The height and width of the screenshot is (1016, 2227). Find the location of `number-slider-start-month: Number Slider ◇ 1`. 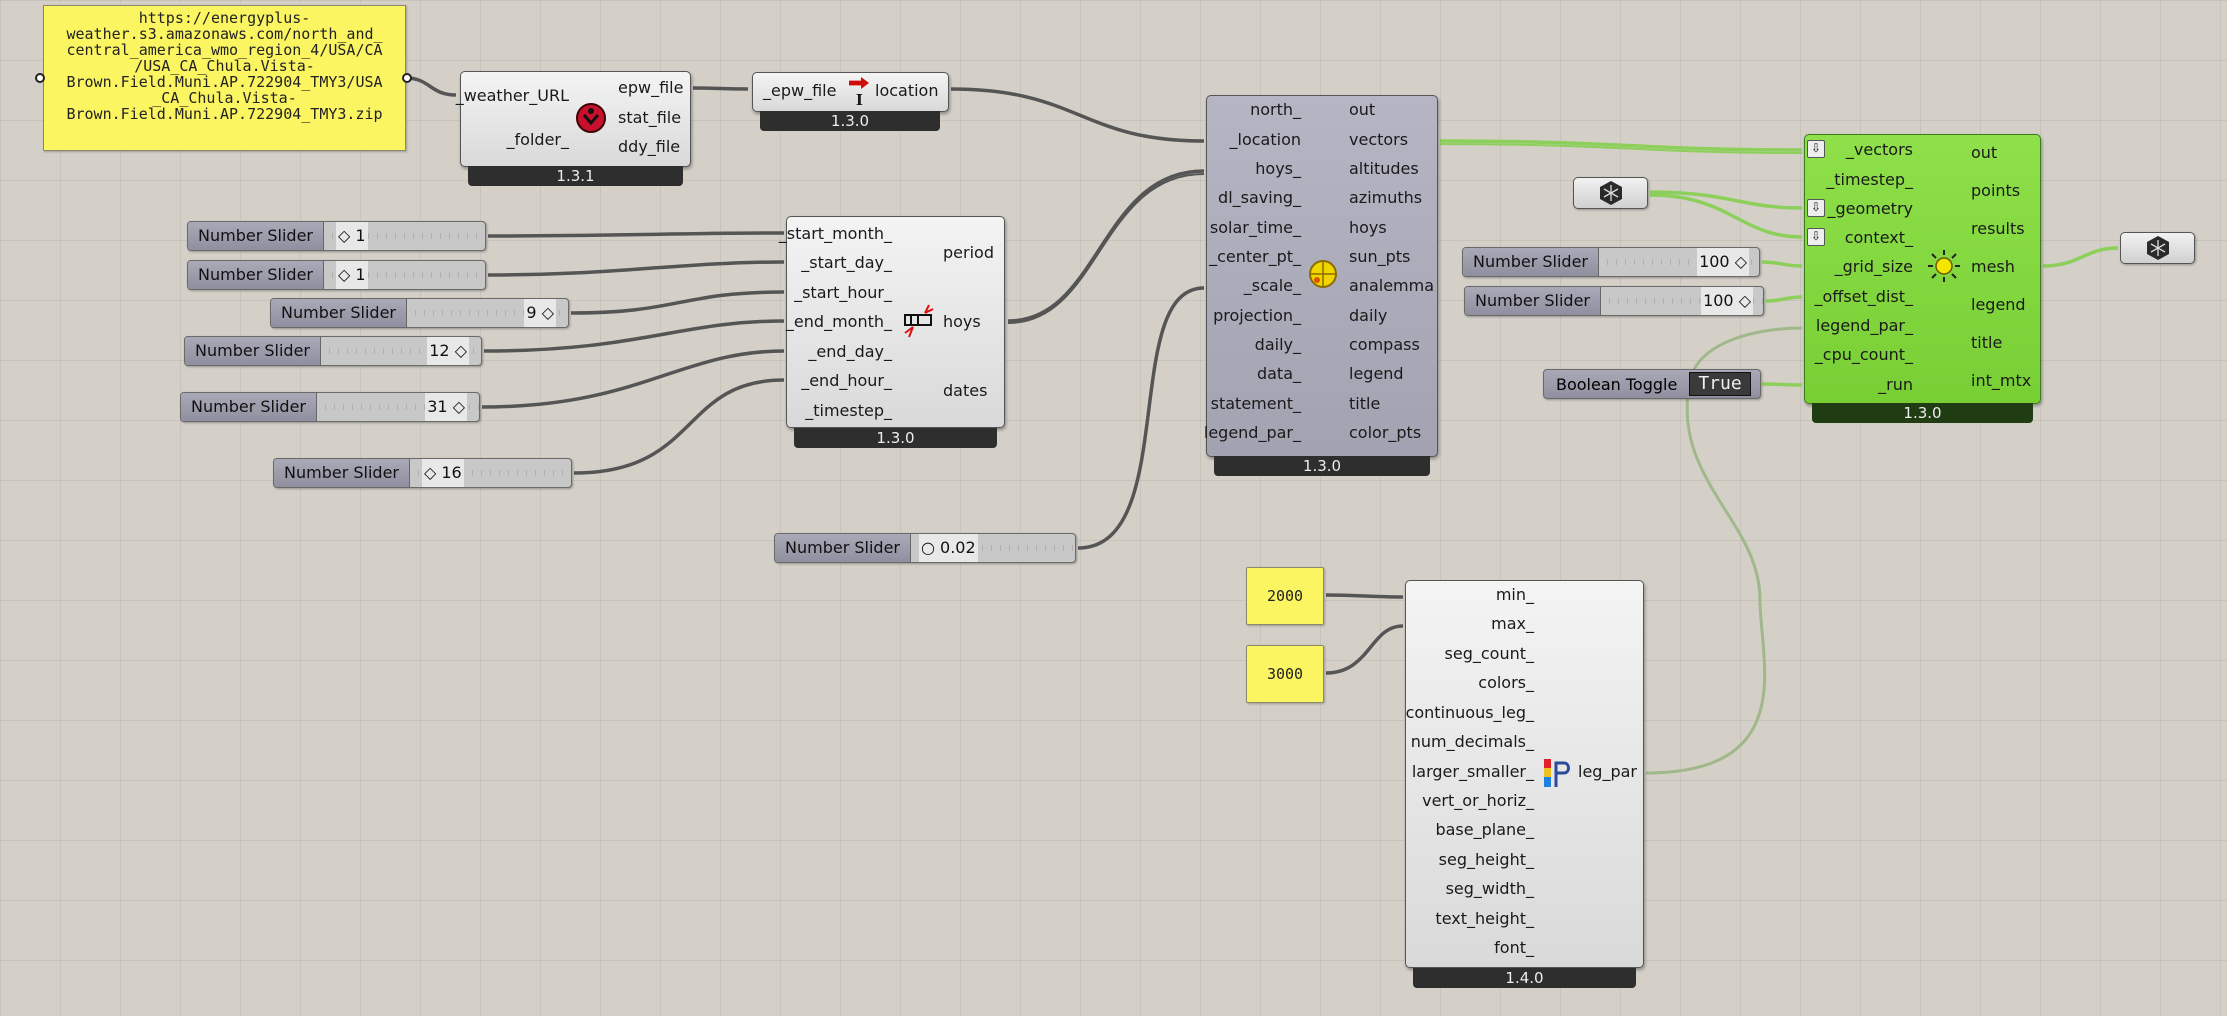

number-slider-start-month: Number Slider ◇ 1 is located at coordinates (336, 236).